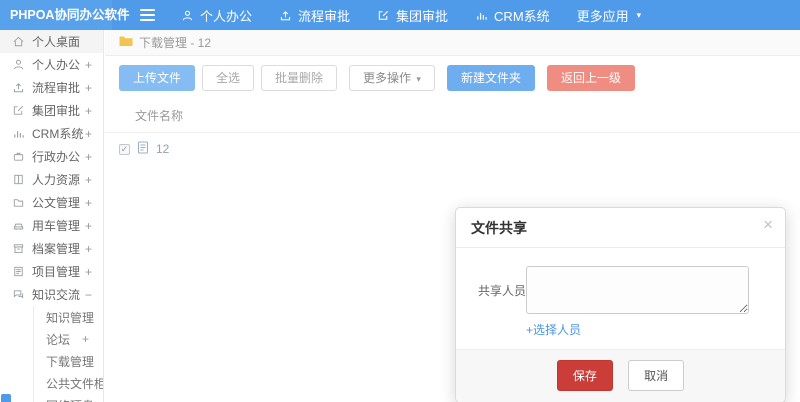 This screenshot has height=402, width=800. I want to click on breadcrumb-text: 下载管理 - 12, so click(175, 43).